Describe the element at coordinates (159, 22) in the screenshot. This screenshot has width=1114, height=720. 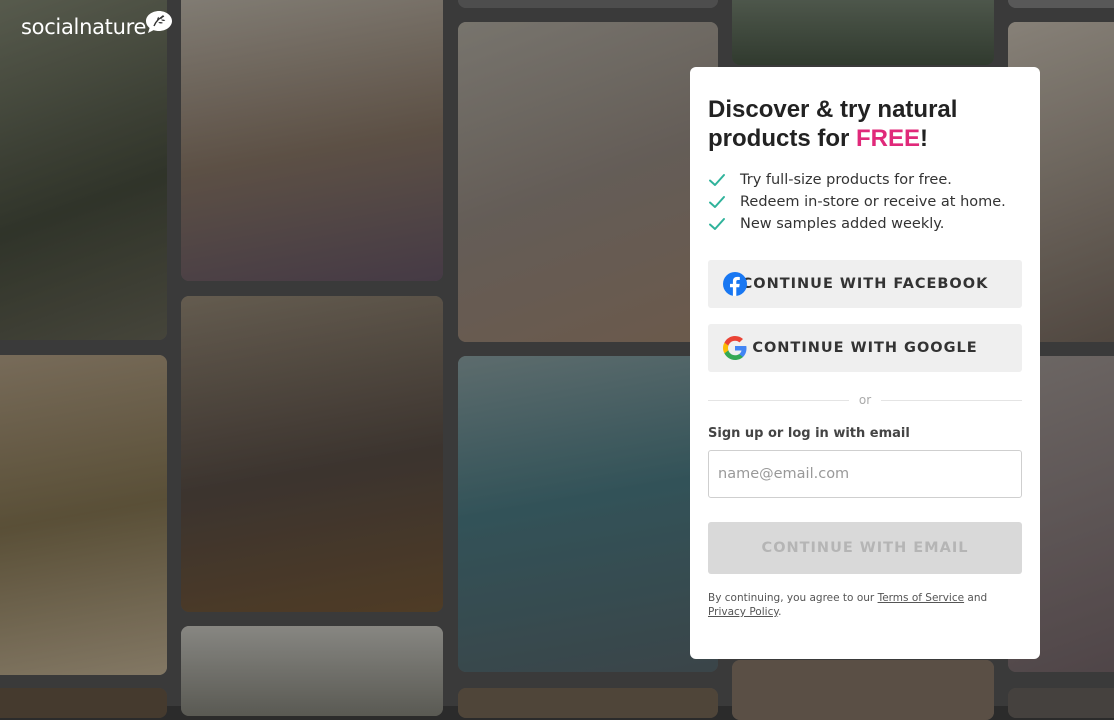
I see `leaf-bubble-icon` at that location.